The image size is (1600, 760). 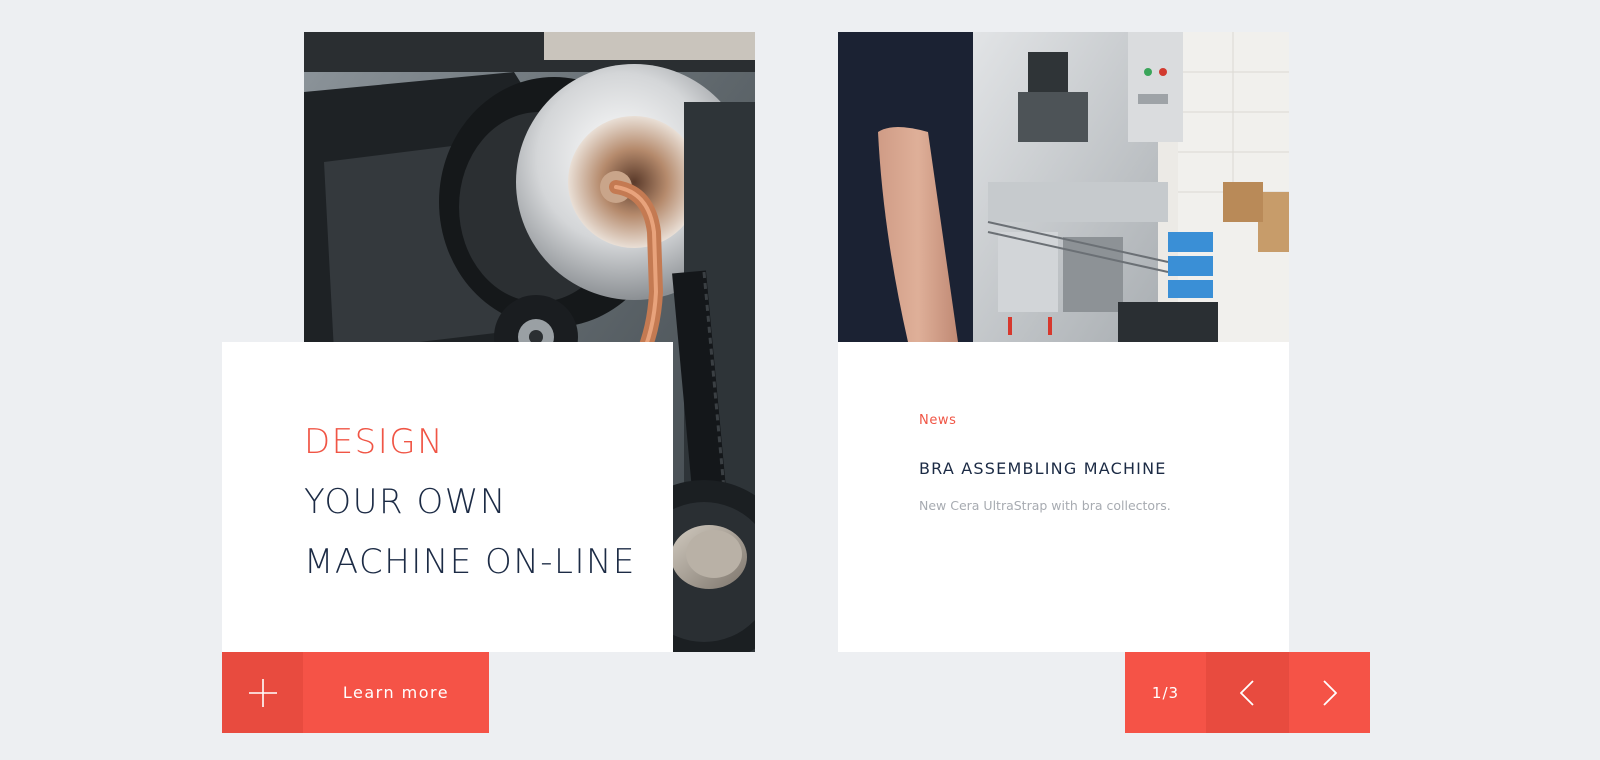 I want to click on learn-more-button: Learn more, so click(x=355, y=692).